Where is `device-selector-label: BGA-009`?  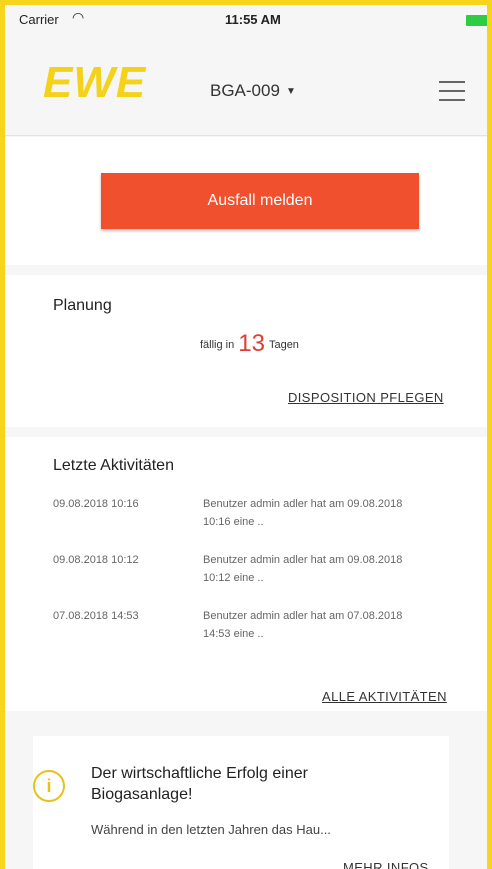 device-selector-label: BGA-009 is located at coordinates (245, 90).